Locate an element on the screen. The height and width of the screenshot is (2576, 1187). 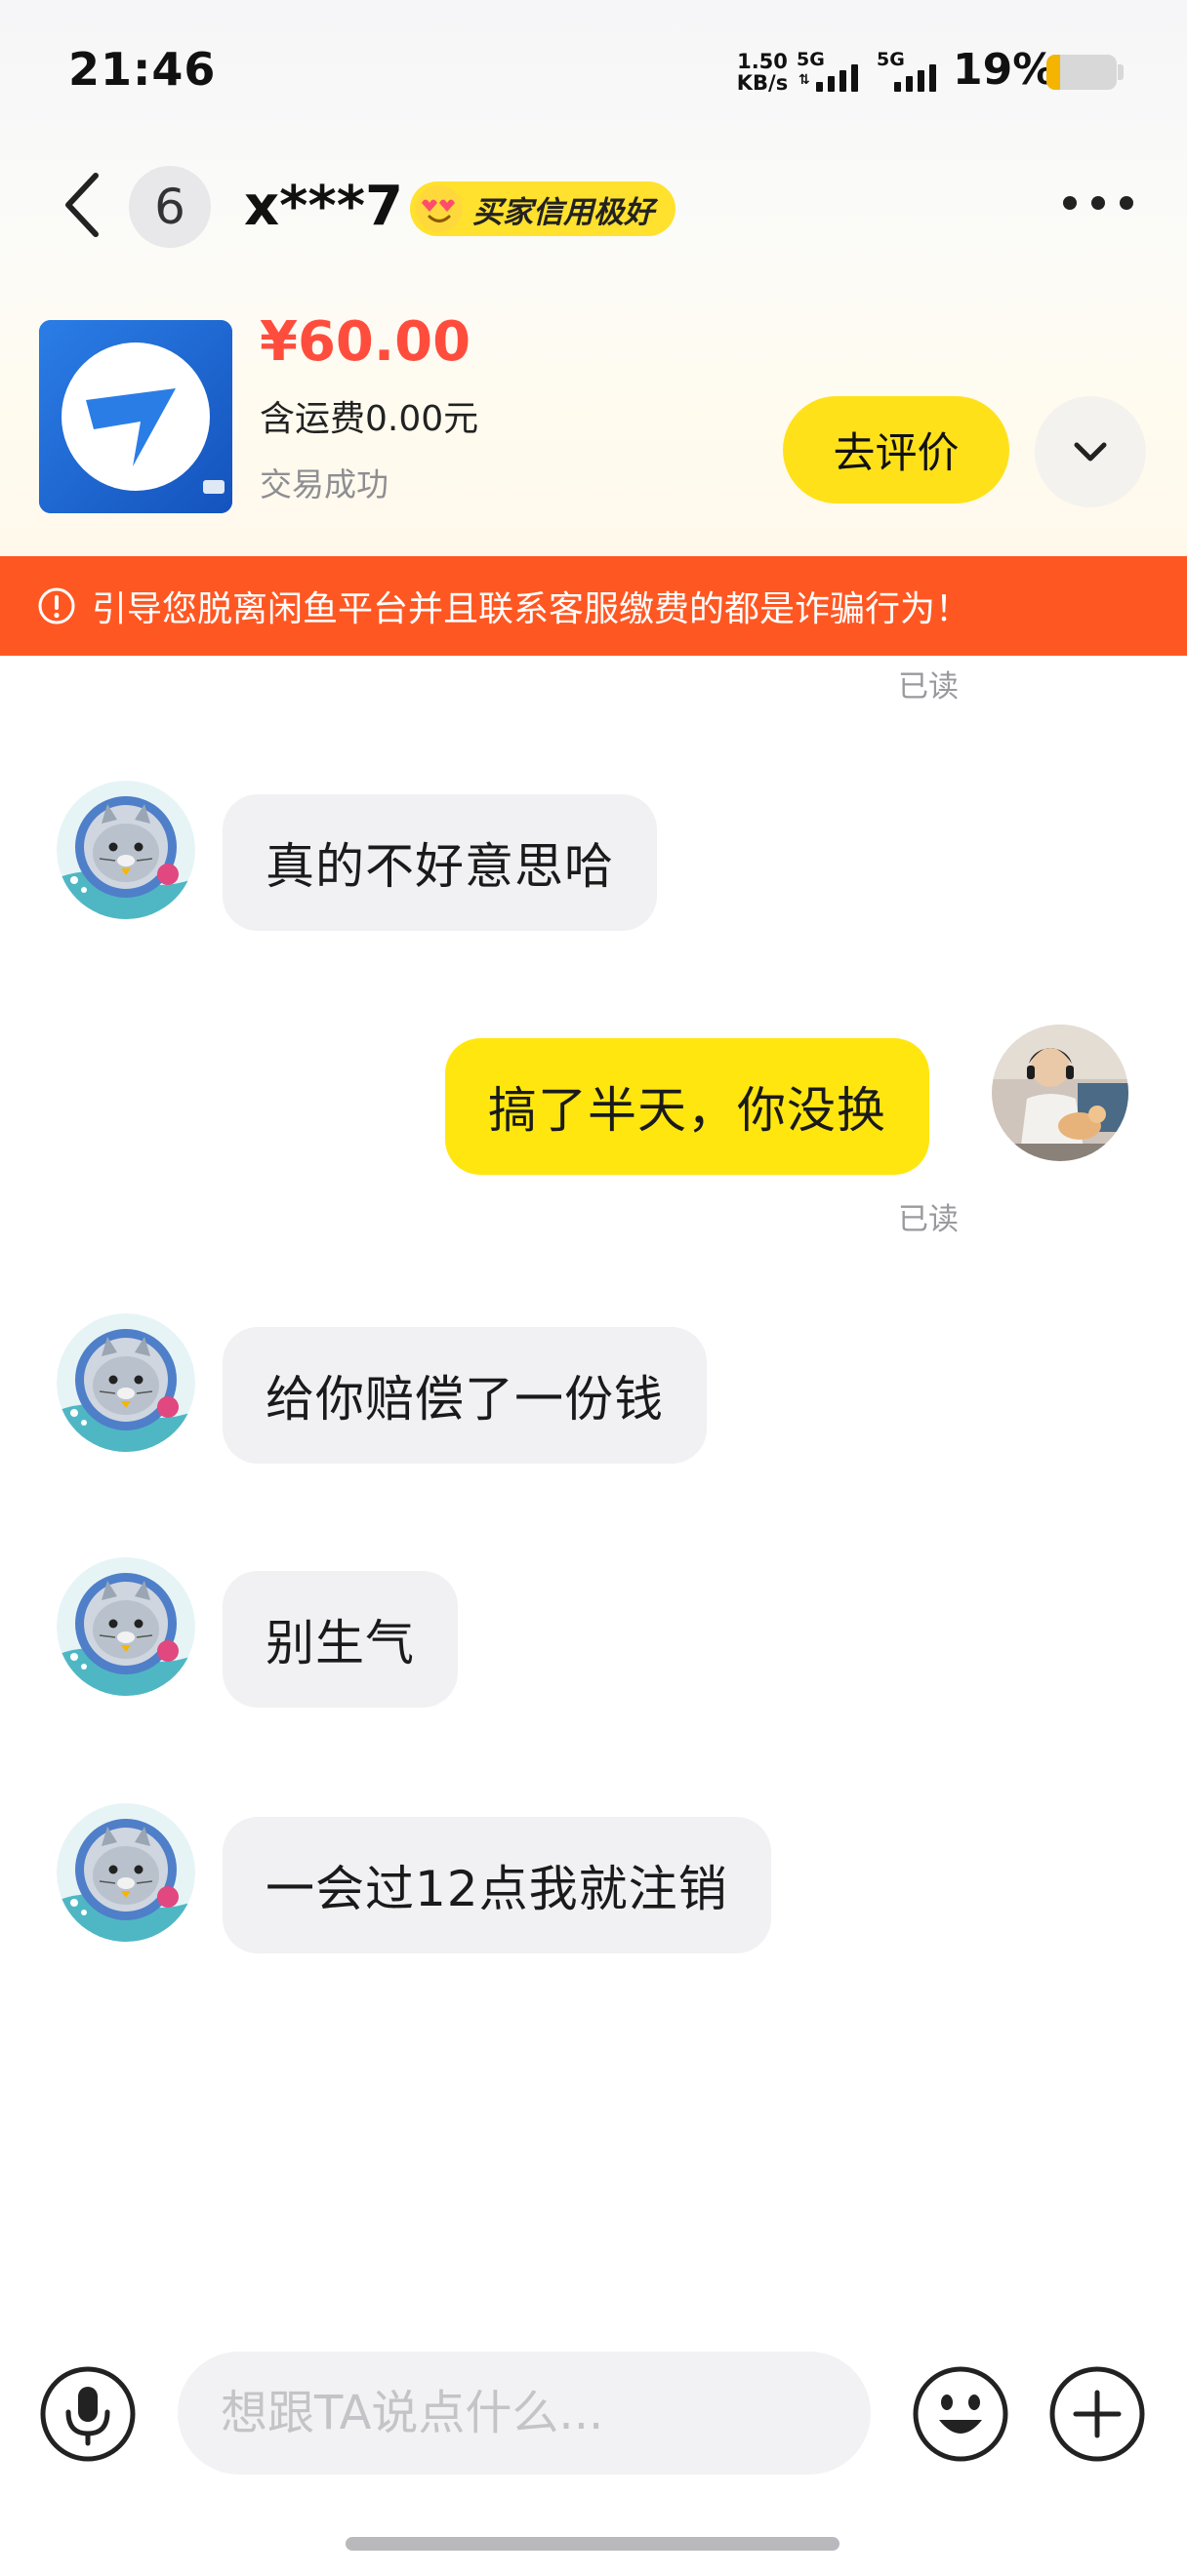
more-button is located at coordinates (1098, 203).